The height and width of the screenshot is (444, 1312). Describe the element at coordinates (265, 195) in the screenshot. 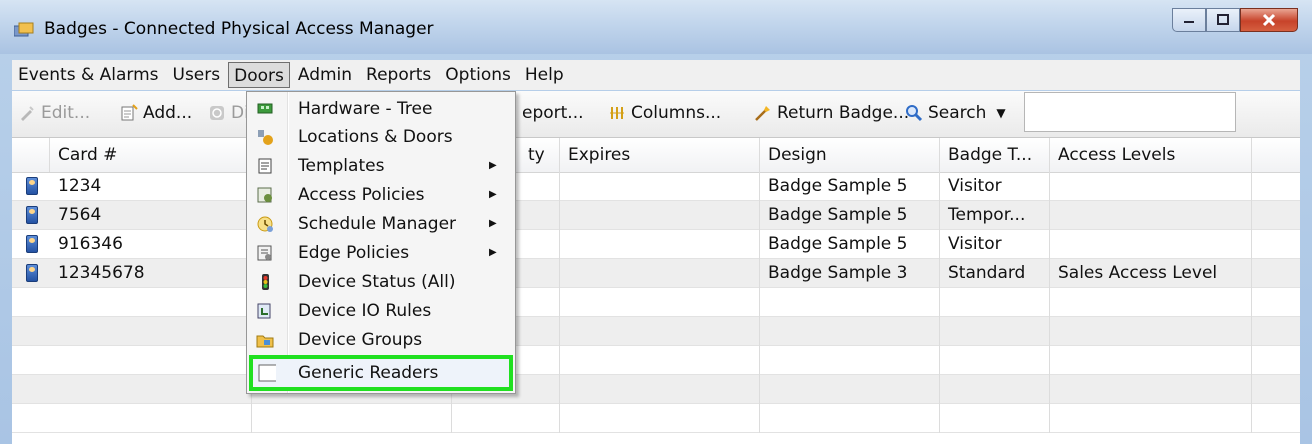

I see `access-policies-icon` at that location.